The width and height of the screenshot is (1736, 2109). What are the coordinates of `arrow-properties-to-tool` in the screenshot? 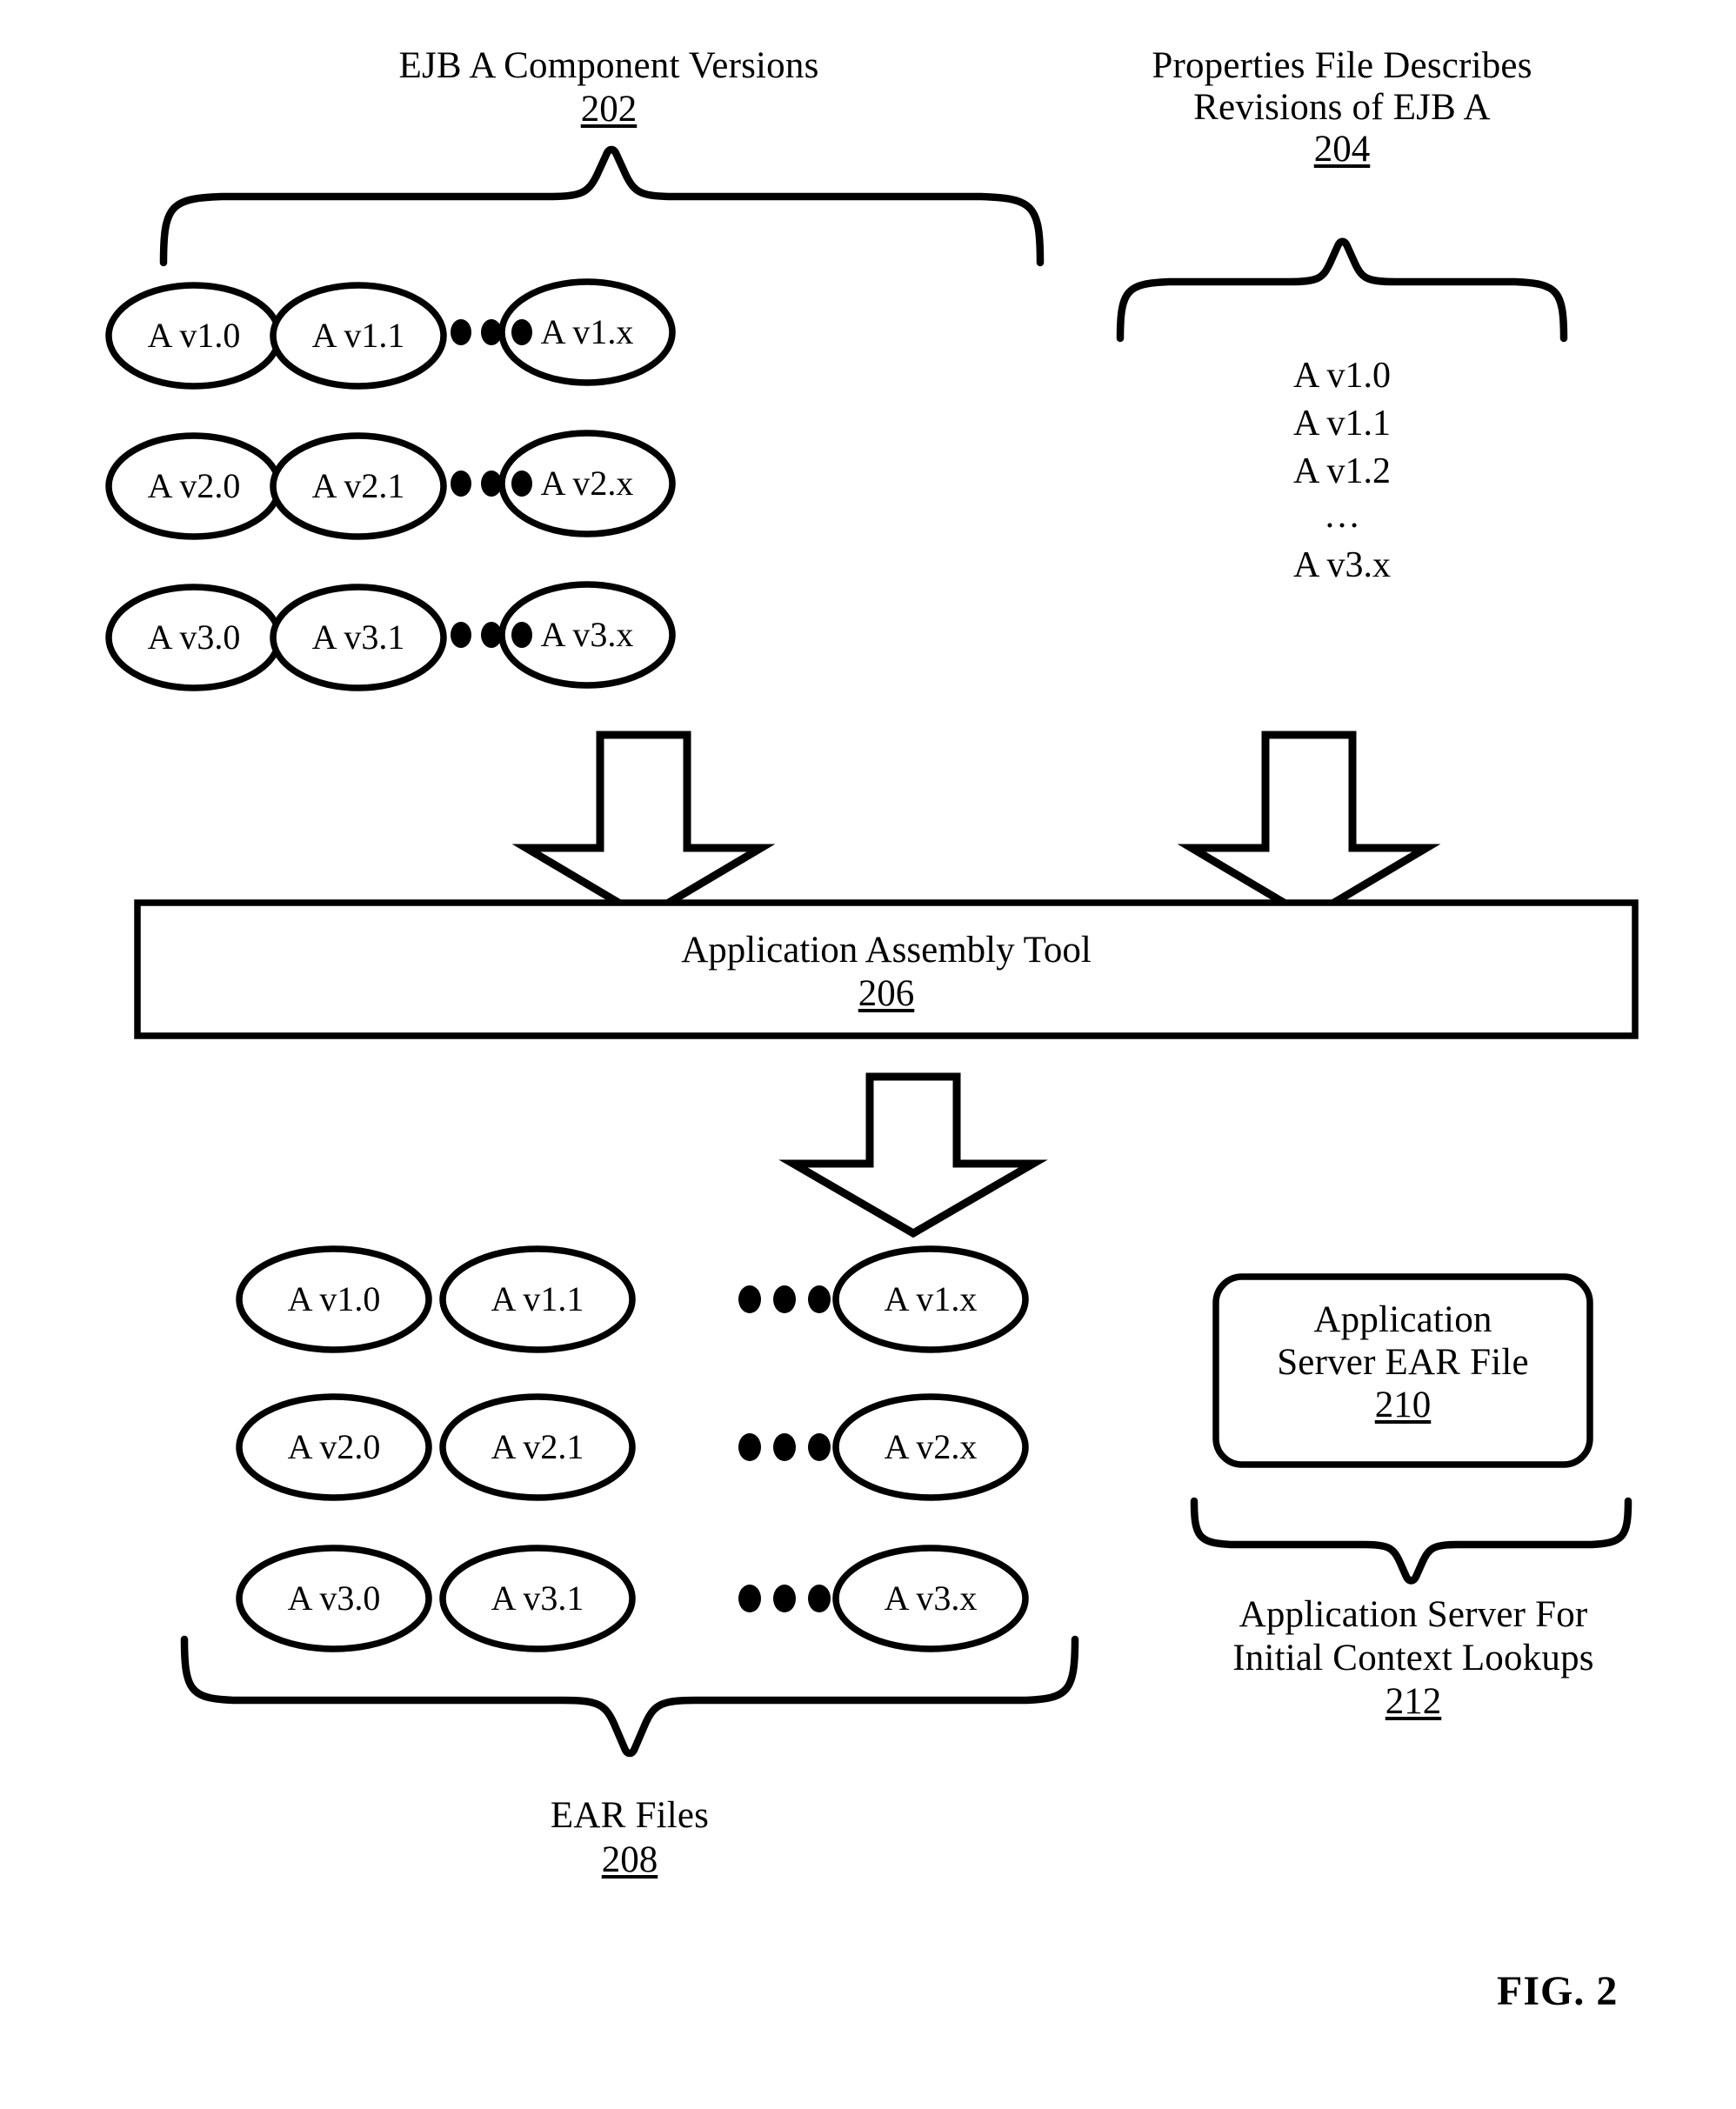 It's located at (1309, 827).